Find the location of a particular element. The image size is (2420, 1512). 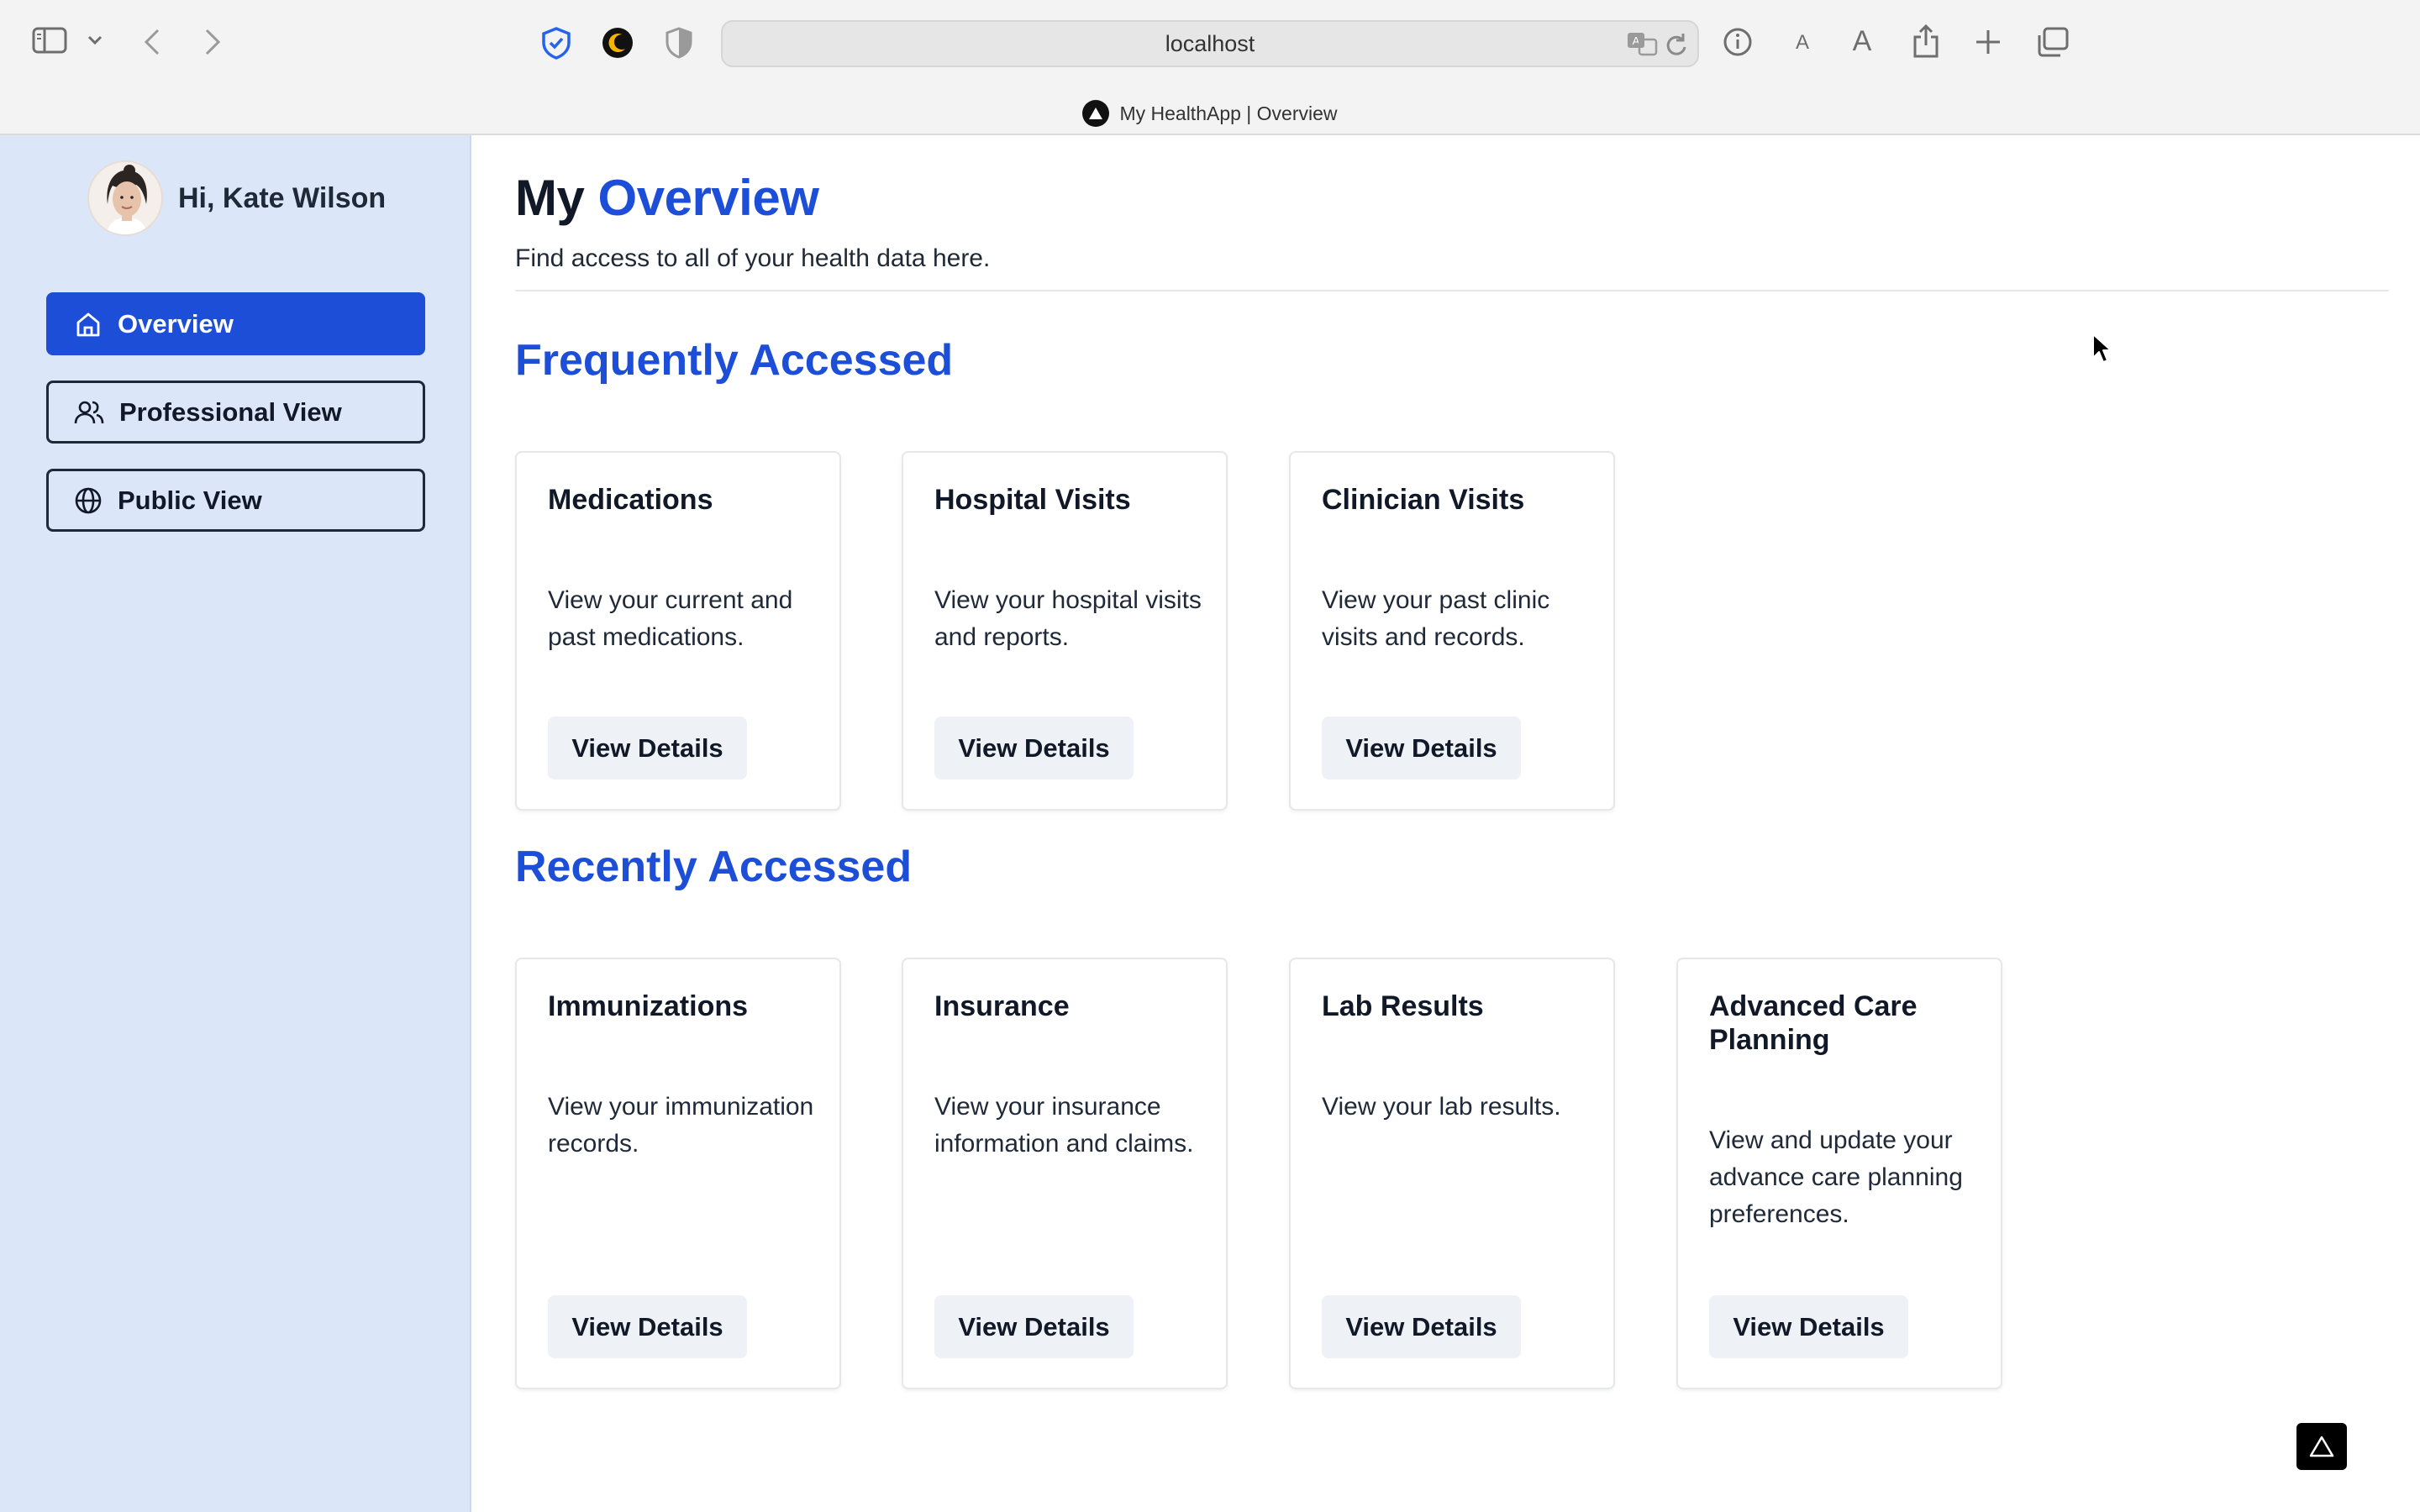

sidebar-toggle-icon is located at coordinates (50, 40).